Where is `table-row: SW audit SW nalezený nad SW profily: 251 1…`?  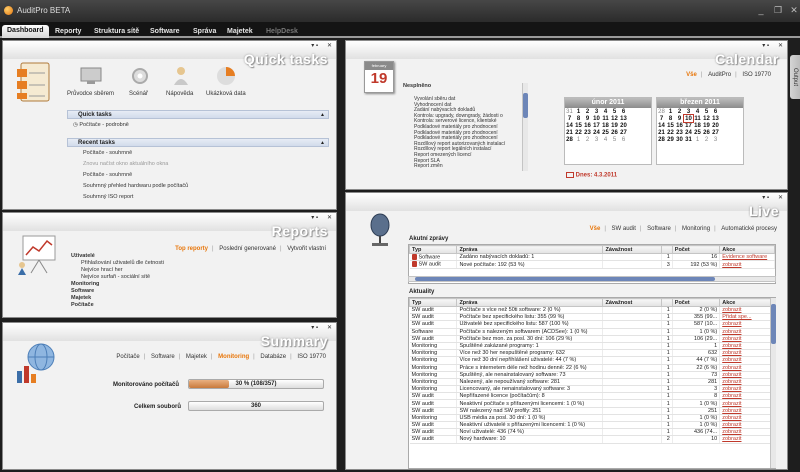
table-row: SW audit SW nalezený nad SW profily: 251 1… is located at coordinates (592, 411).